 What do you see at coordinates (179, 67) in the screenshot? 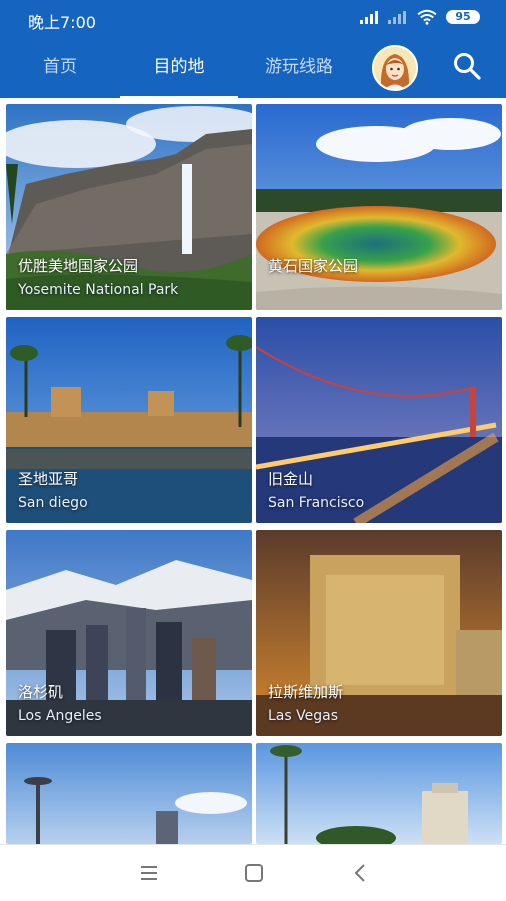
I see `tab-destinations: 目的地` at bounding box center [179, 67].